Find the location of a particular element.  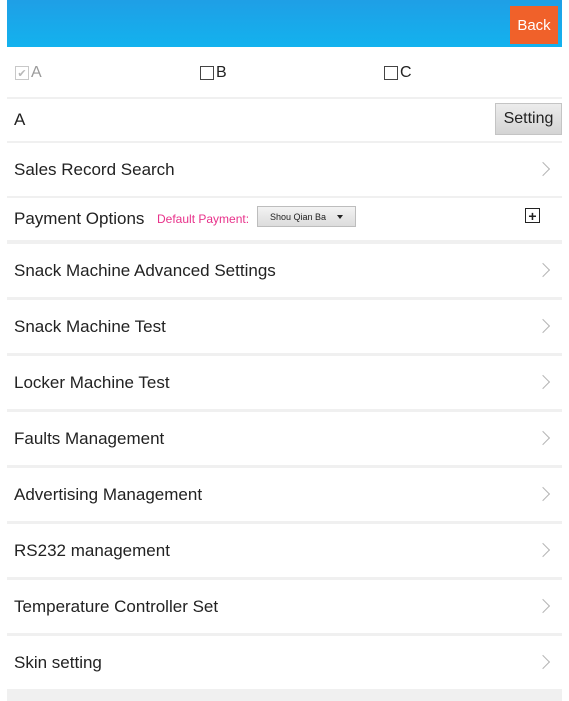

menu-item-label: Locker Machine Test is located at coordinates (92, 382).